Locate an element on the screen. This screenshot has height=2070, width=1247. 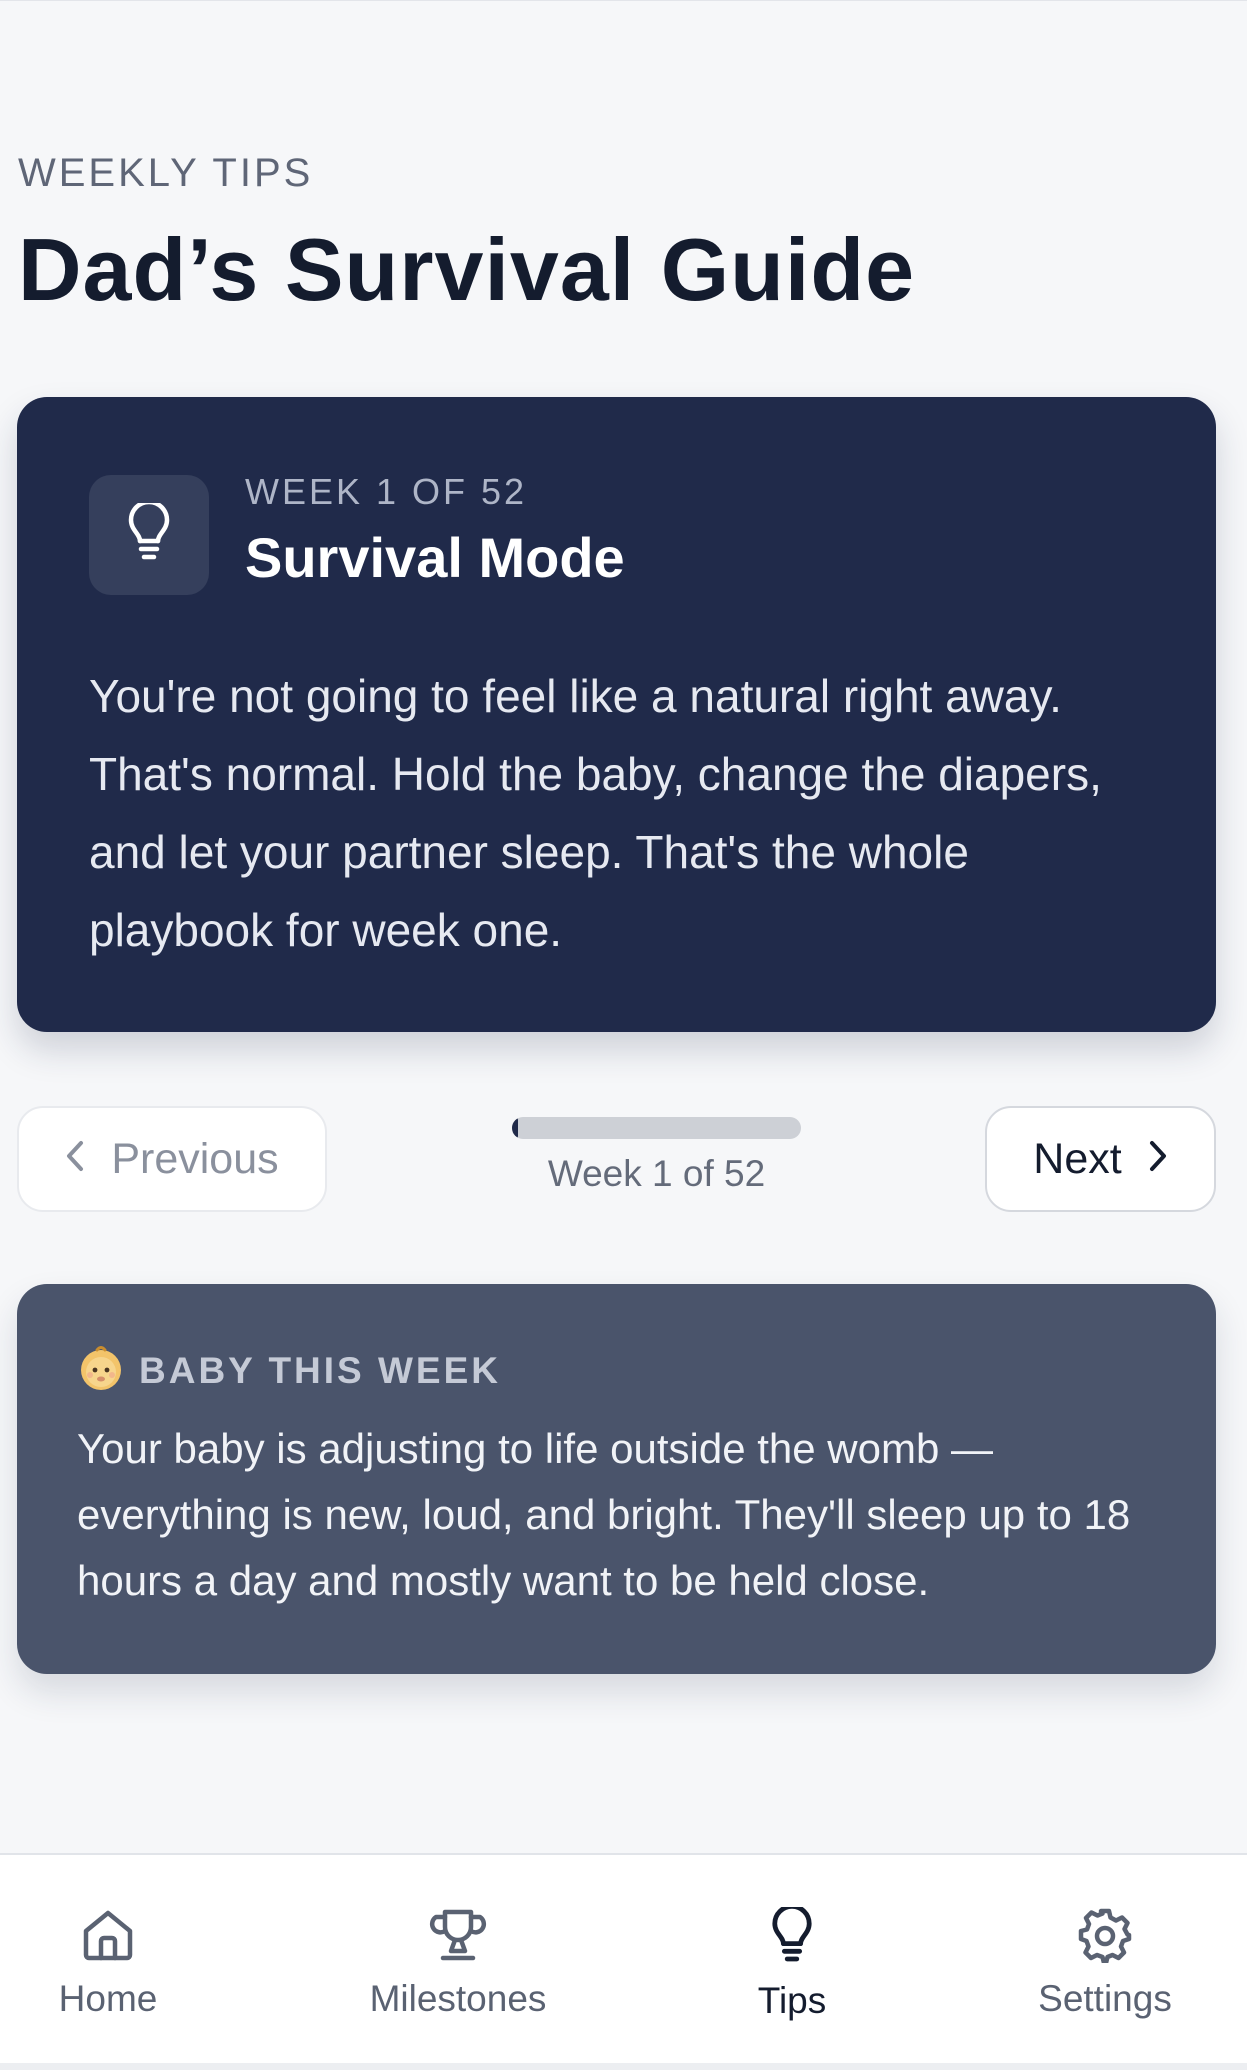
previous-button: Previous is located at coordinates (172, 1159).